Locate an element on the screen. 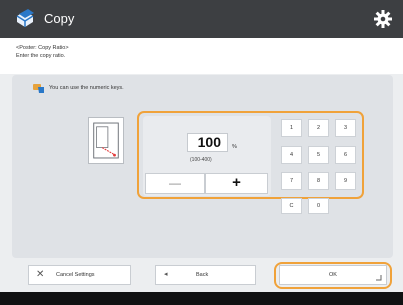 The width and height of the screenshot is (403, 305). hand-pointer-icon is located at coordinates (38, 88).